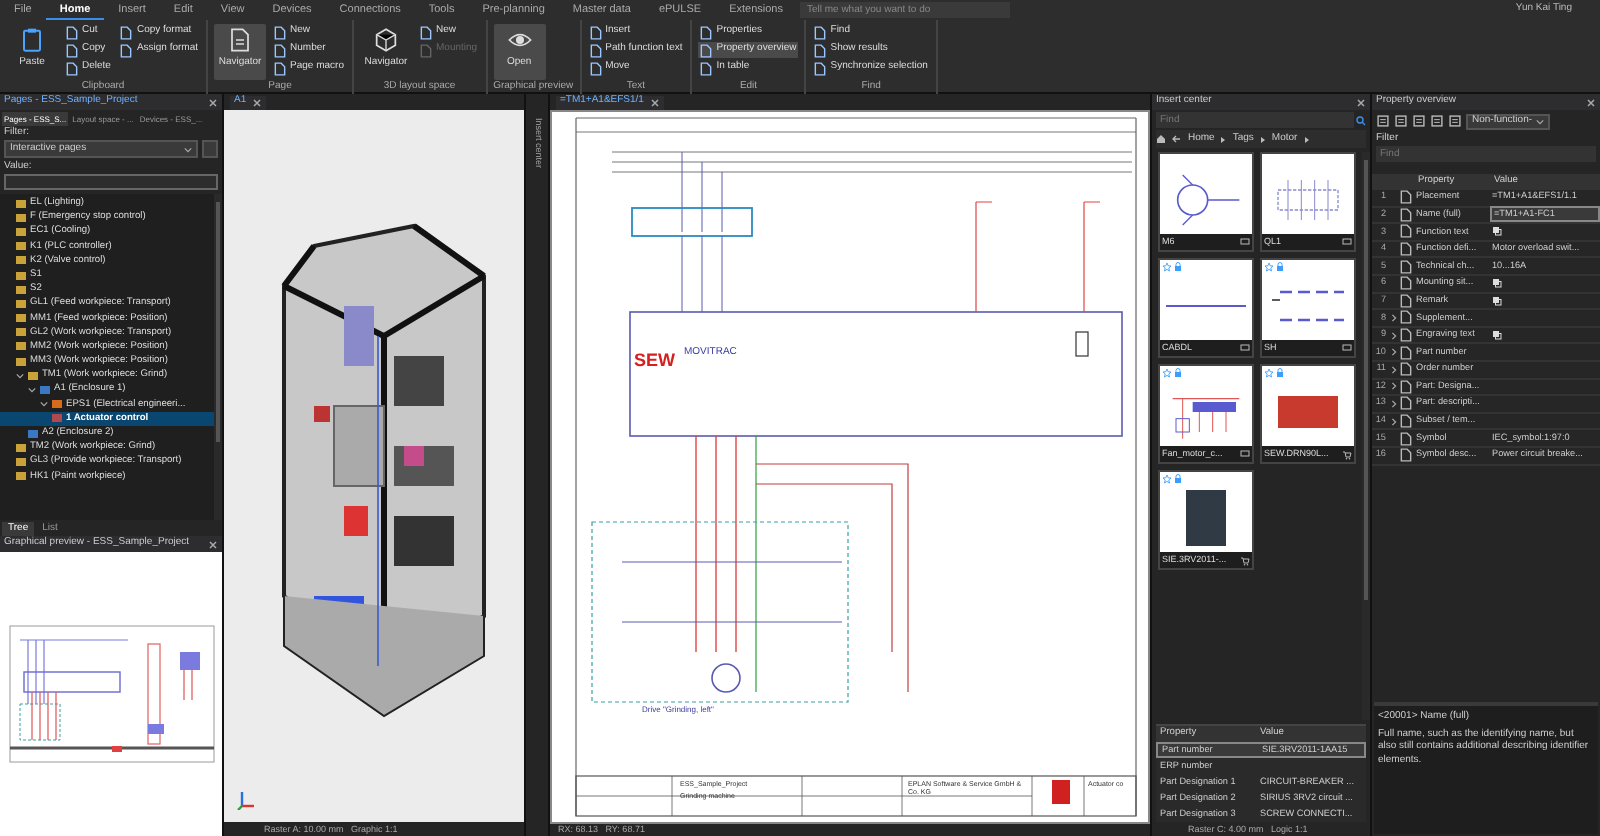  I want to click on value-field, so click(111, 182).